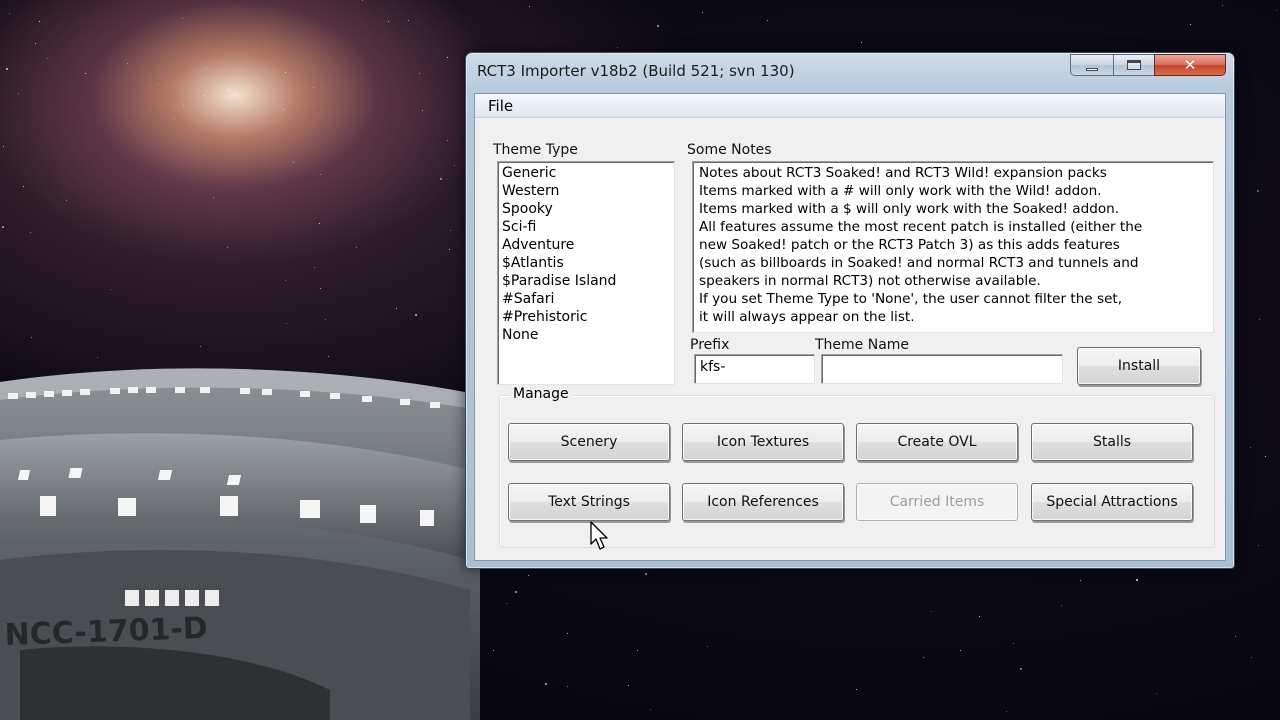 The height and width of the screenshot is (720, 1280). Describe the element at coordinates (586, 191) in the screenshot. I see `theme-type-item: Western` at that location.